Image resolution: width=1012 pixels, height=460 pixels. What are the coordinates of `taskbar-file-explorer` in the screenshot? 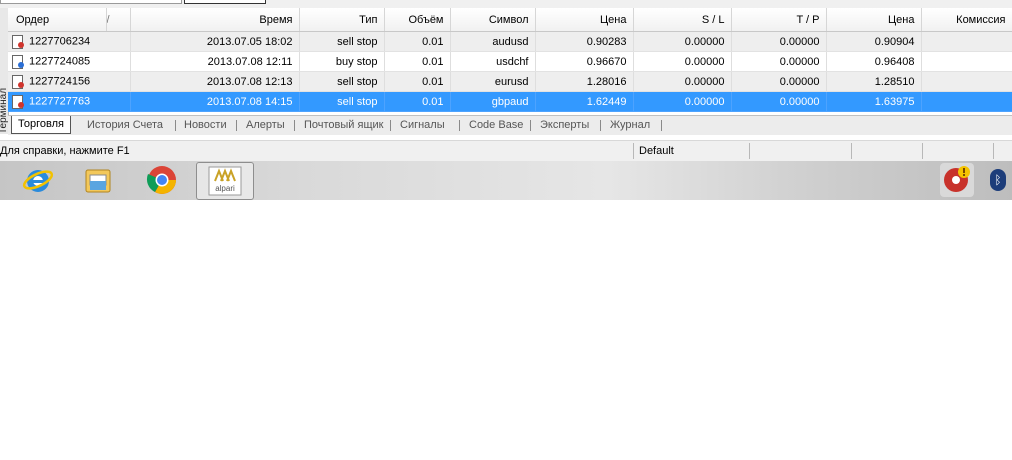 It's located at (98, 180).